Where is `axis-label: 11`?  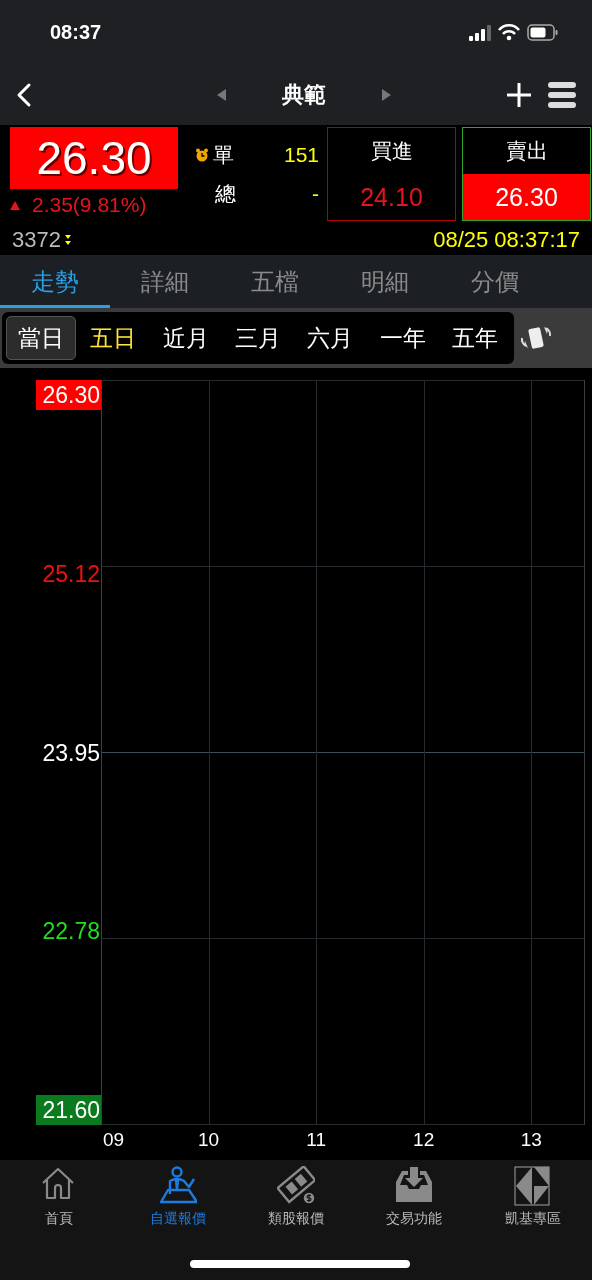
axis-label: 11 is located at coordinates (316, 1140).